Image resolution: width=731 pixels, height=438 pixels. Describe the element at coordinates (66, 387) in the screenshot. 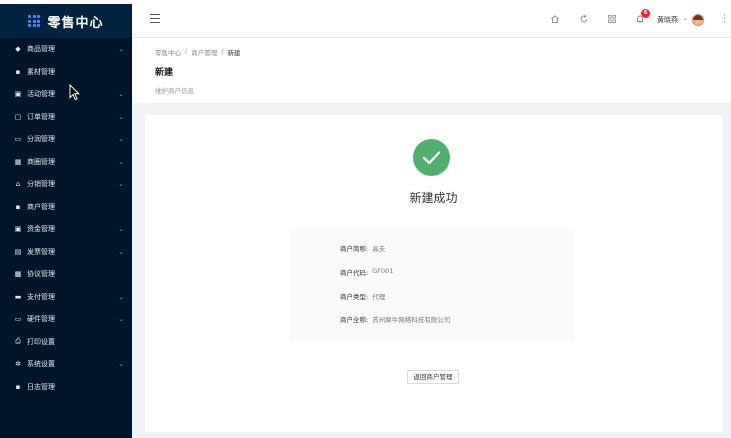

I see `sidebar-item: ▪ 日志管理` at that location.